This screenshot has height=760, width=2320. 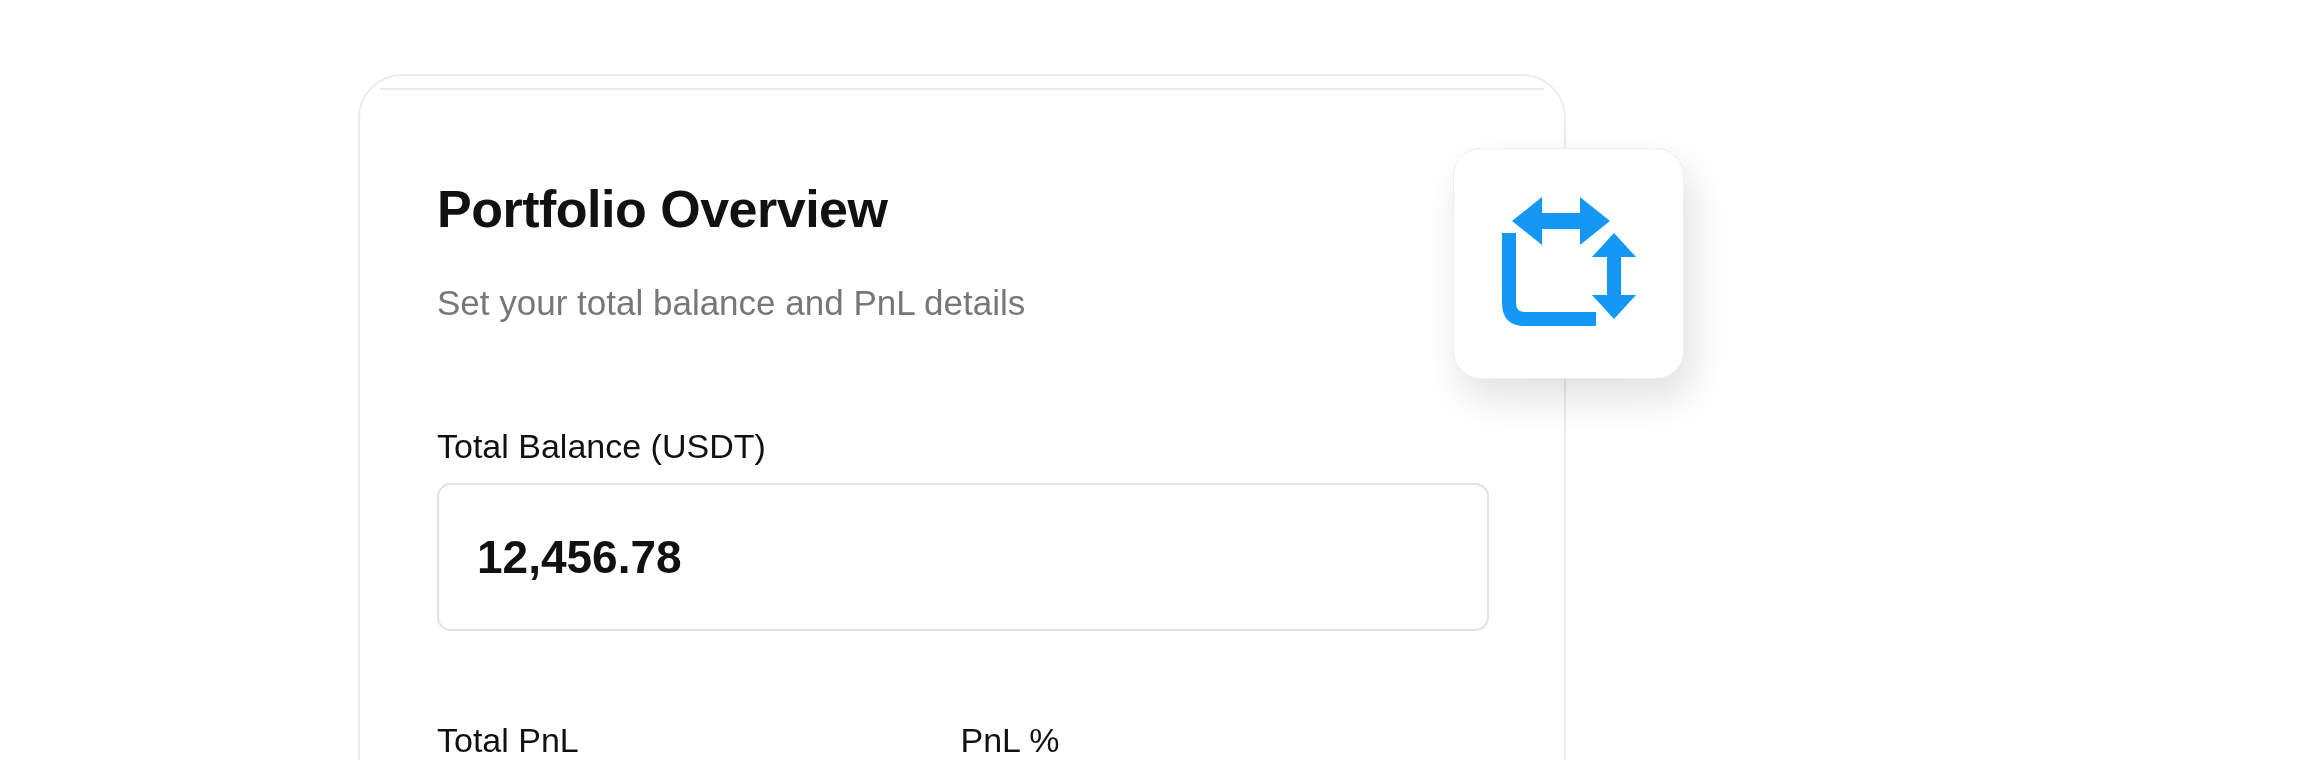 What do you see at coordinates (663, 209) in the screenshot?
I see `card-title: Portfolio Overview` at bounding box center [663, 209].